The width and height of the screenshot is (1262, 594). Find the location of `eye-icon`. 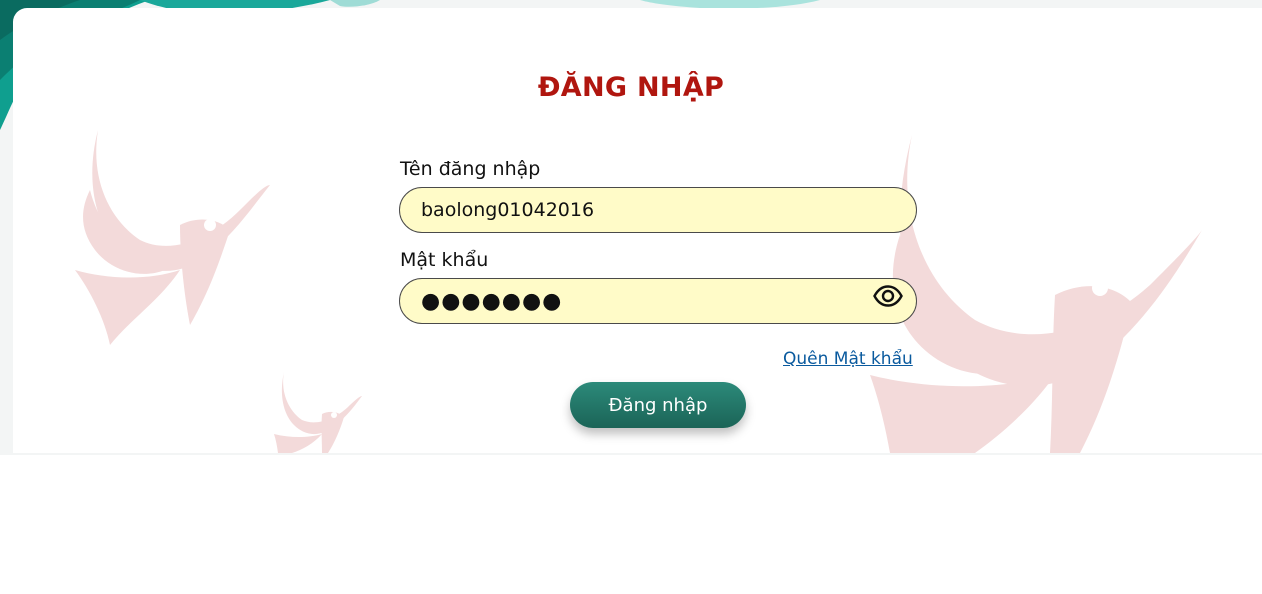

eye-icon is located at coordinates (888, 296).